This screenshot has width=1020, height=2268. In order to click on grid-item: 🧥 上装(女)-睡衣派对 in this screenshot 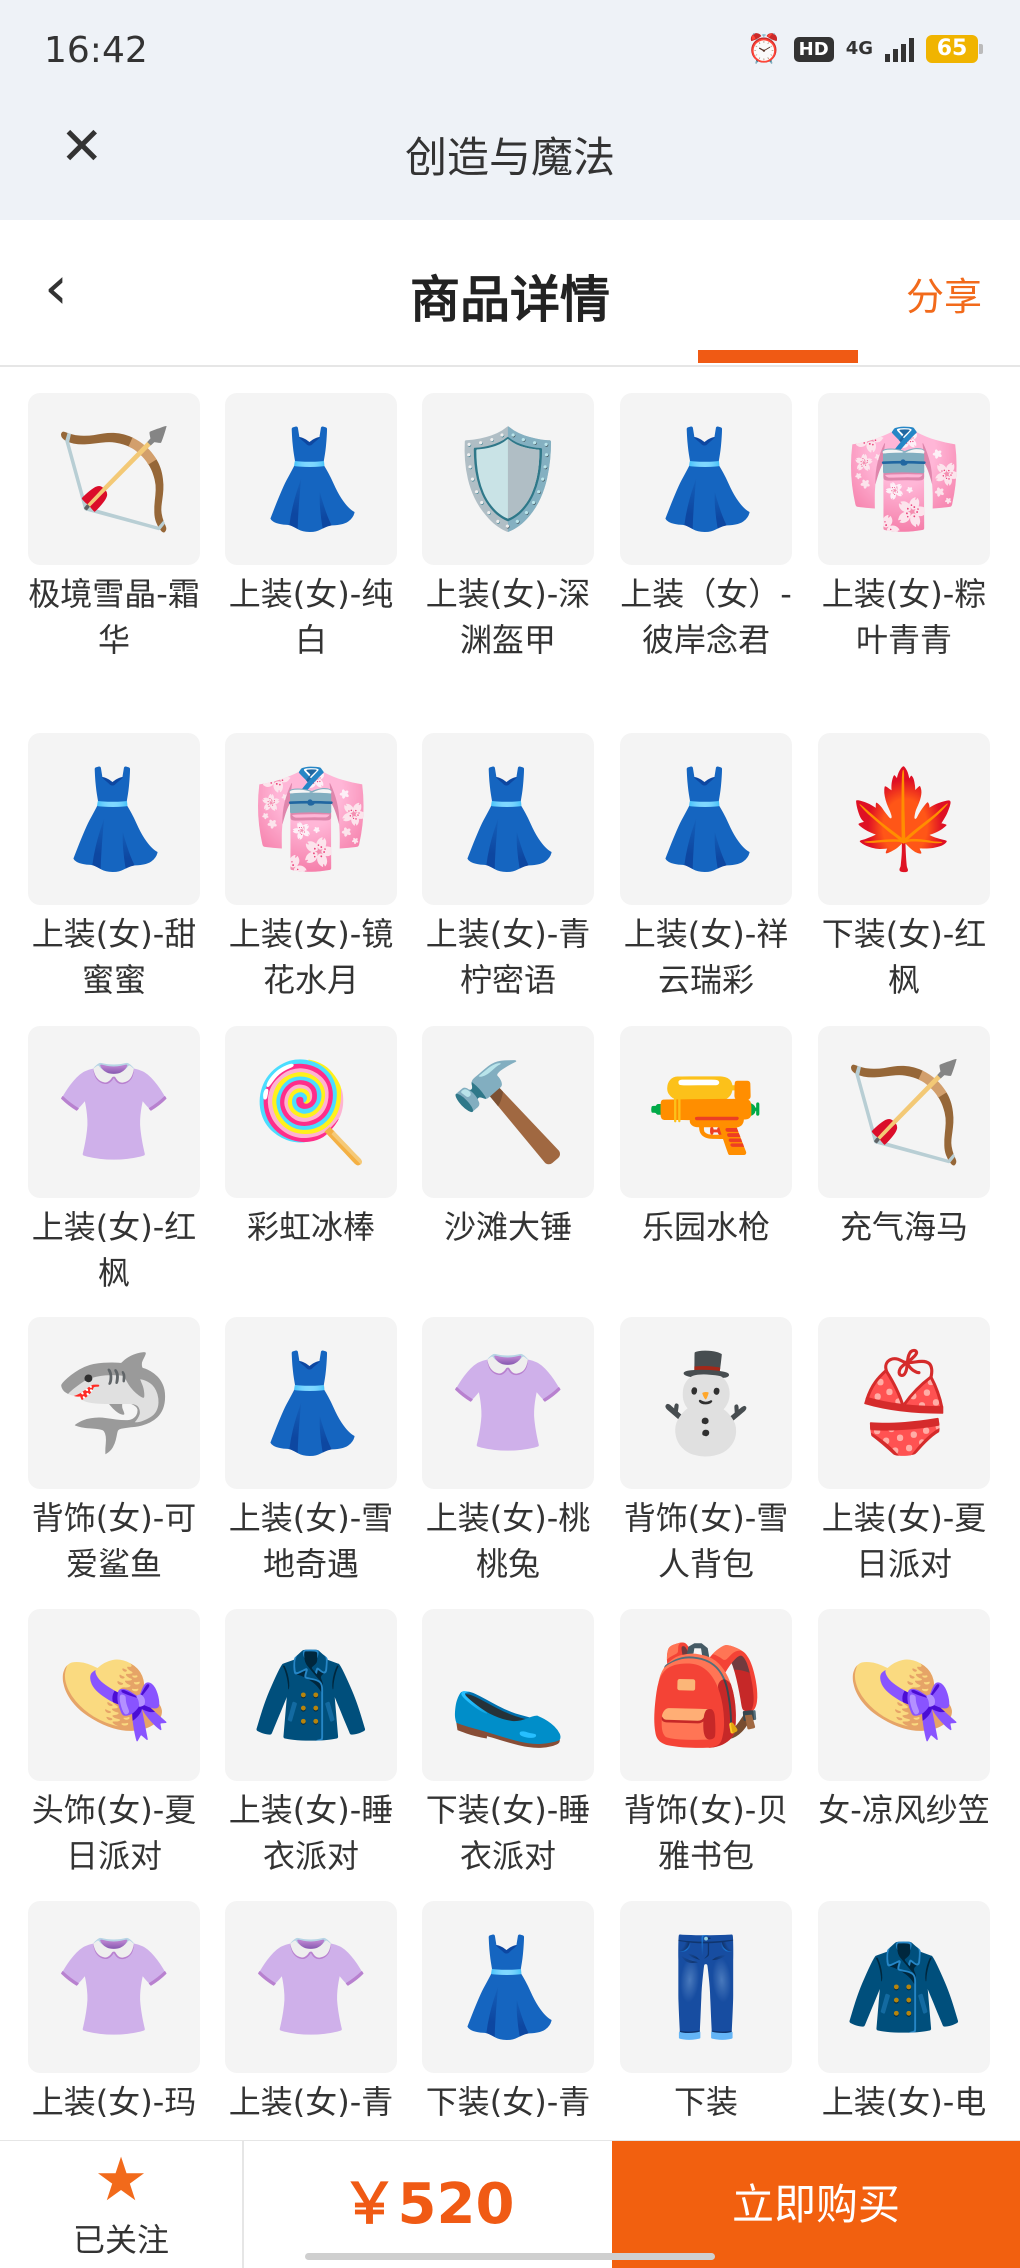, I will do `click(311, 1744)`.